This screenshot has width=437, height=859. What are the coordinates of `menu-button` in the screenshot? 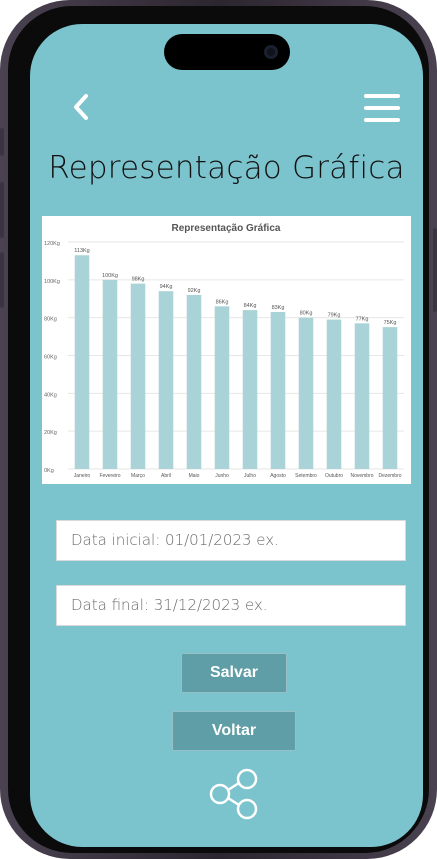 It's located at (382, 109).